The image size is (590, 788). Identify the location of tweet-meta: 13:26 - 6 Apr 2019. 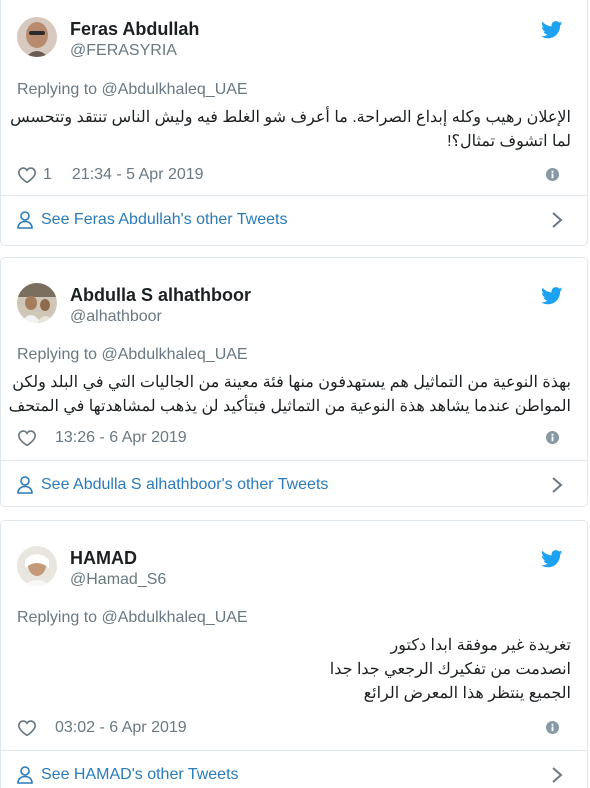
(102, 438).